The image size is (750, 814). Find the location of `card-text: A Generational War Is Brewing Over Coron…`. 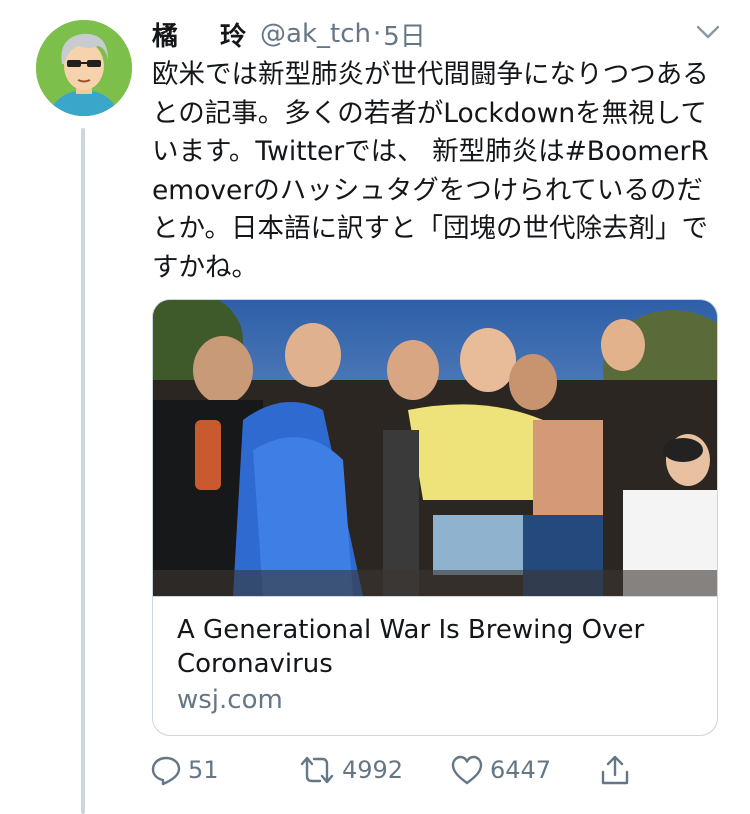

card-text: A Generational War Is Brewing Over Coron… is located at coordinates (435, 665).